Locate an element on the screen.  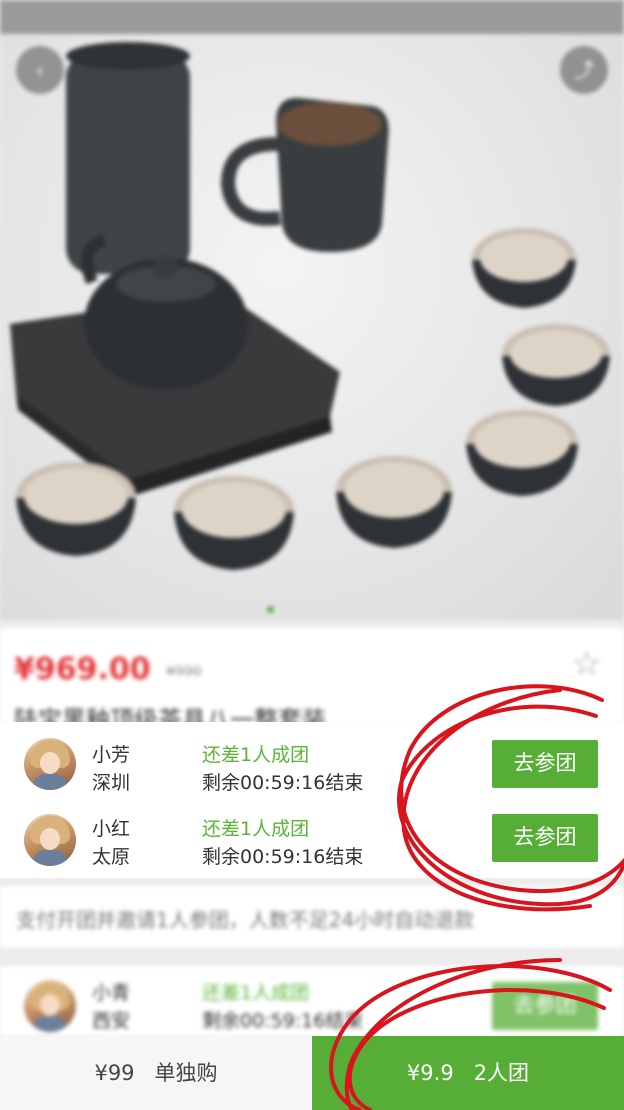
star-icon: ☆ is located at coordinates (587, 664).